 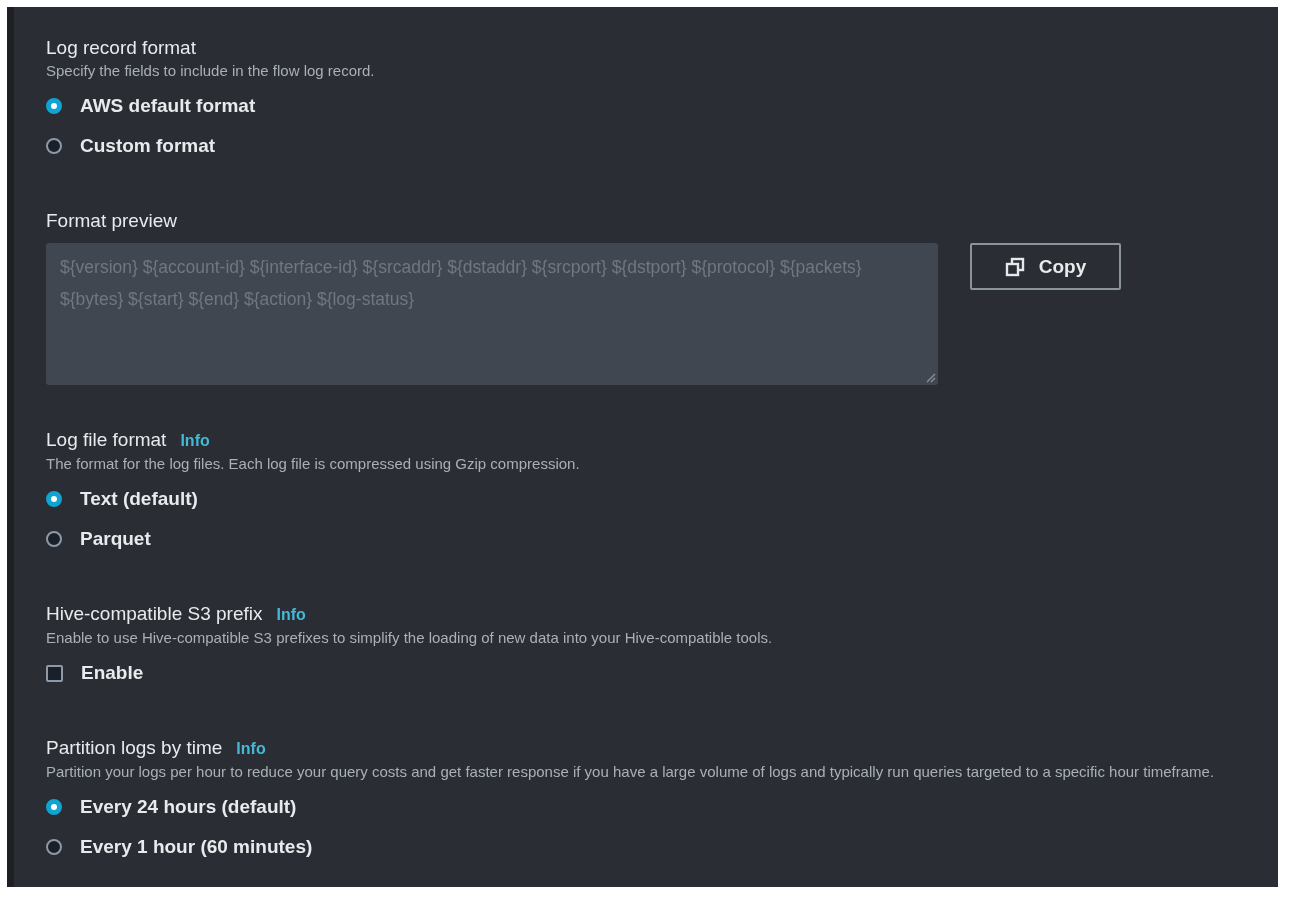 What do you see at coordinates (111, 221) in the screenshot?
I see `section-title: Format preview` at bounding box center [111, 221].